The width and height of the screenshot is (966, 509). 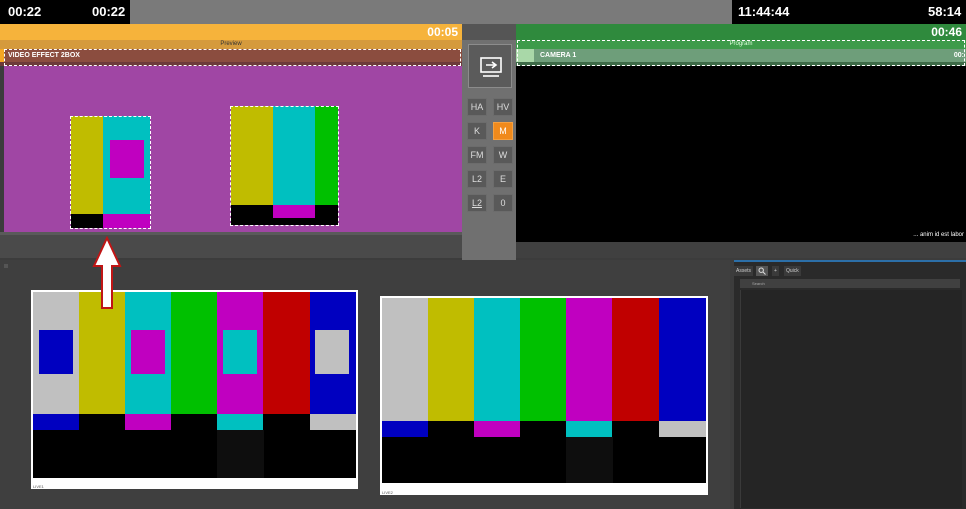 I want to click on live1-label: LIVE1, so click(x=38, y=486).